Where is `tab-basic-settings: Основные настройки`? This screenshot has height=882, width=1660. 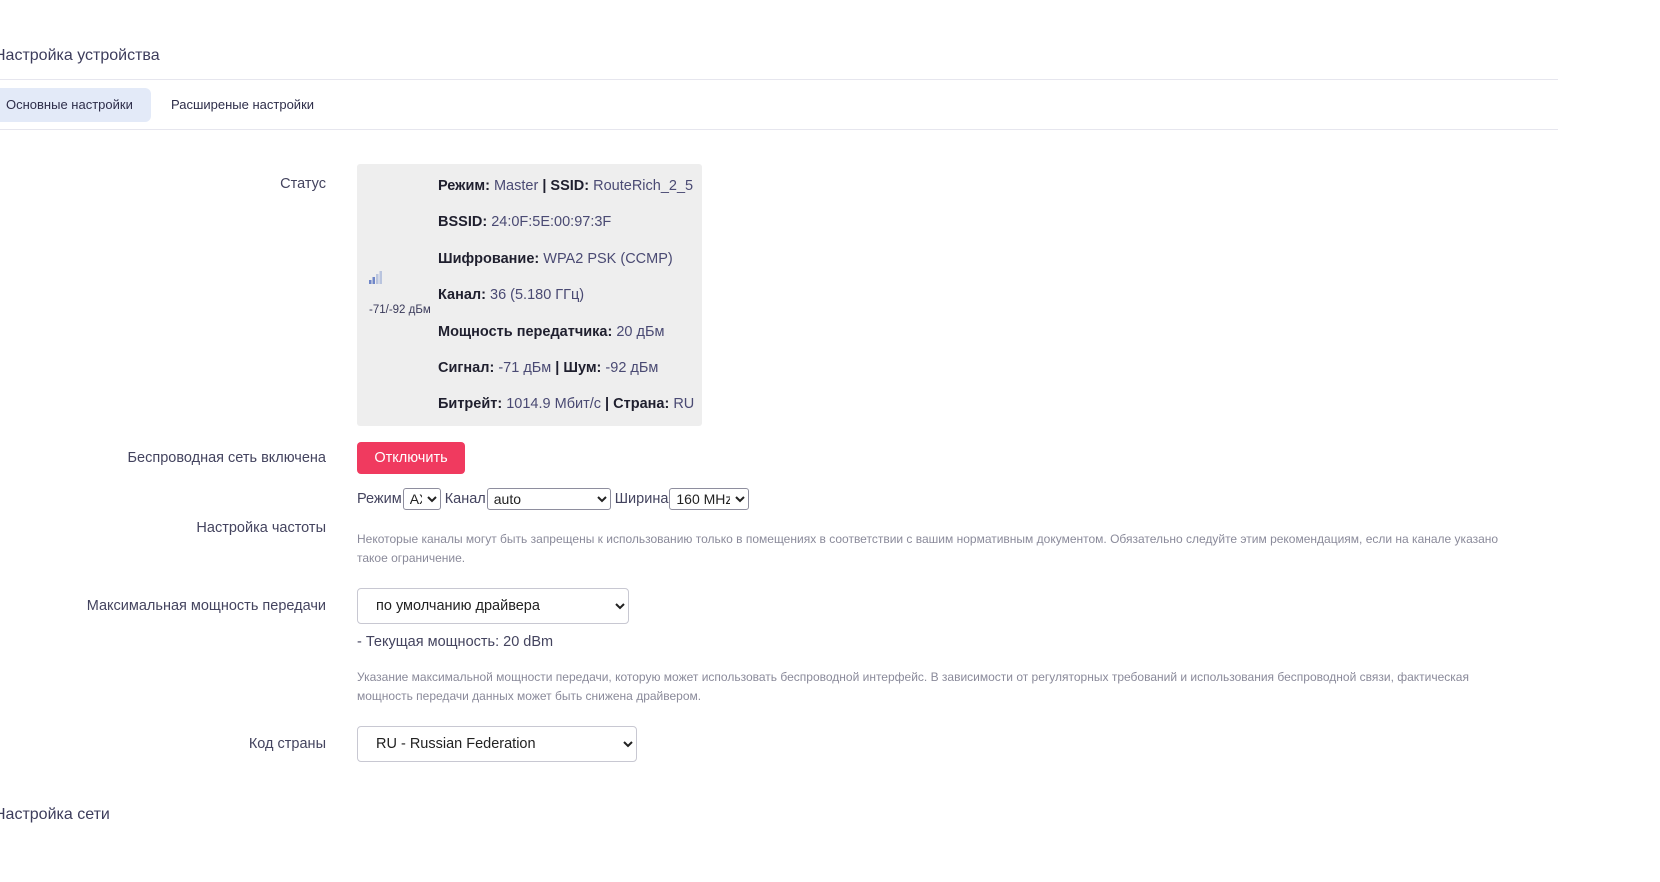
tab-basic-settings: Основные настройки is located at coordinates (75, 105).